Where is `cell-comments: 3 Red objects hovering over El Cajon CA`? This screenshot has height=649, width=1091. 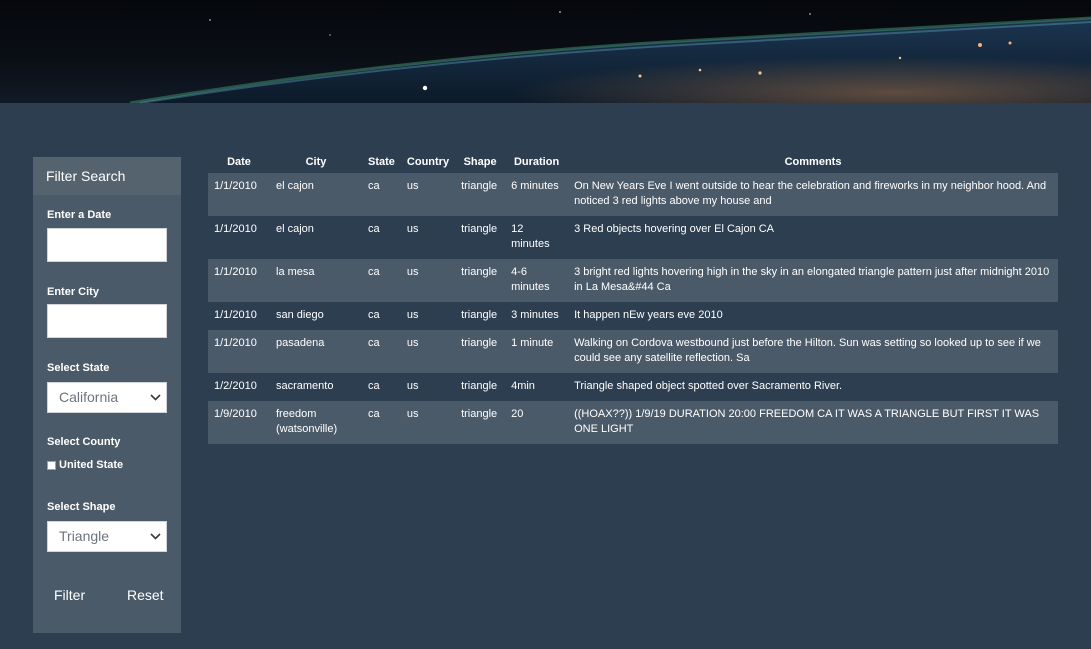 cell-comments: 3 Red objects hovering over El Cajon CA is located at coordinates (674, 229).